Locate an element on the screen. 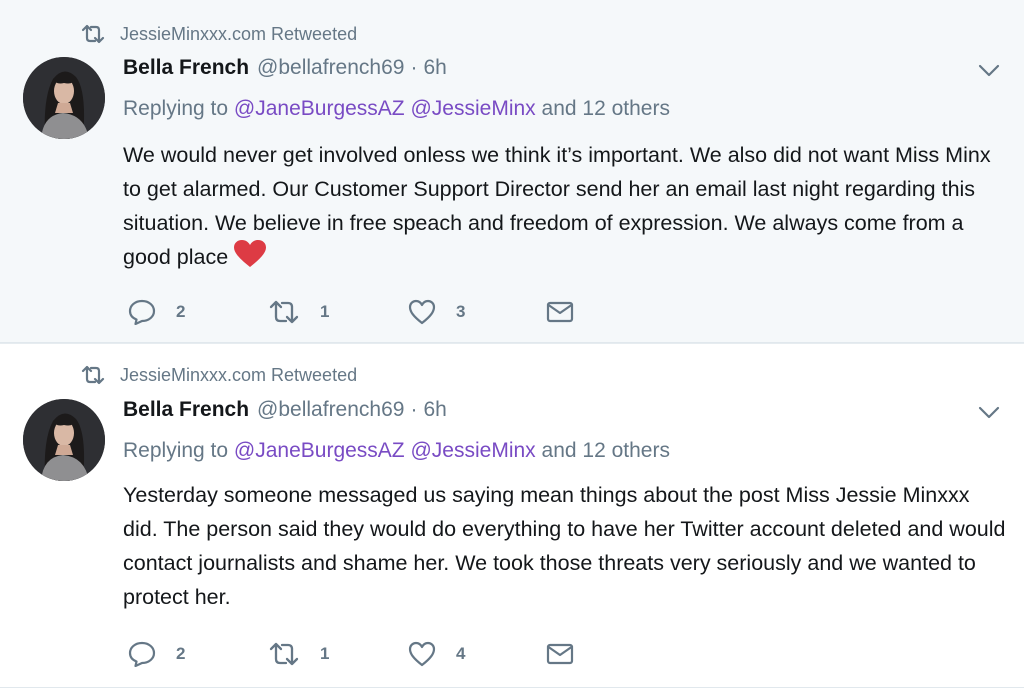 Image resolution: width=1024 pixels, height=688 pixels. like-button: 3 is located at coordinates (436, 312).